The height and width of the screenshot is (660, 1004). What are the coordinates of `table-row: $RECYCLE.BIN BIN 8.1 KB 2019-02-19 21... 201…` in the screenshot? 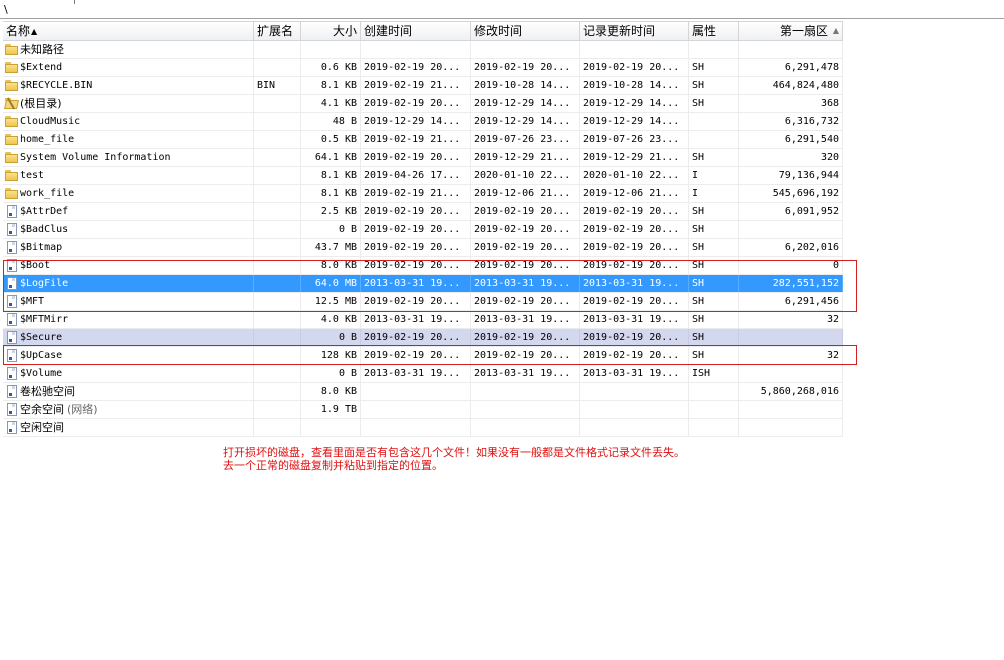 It's located at (423, 86).